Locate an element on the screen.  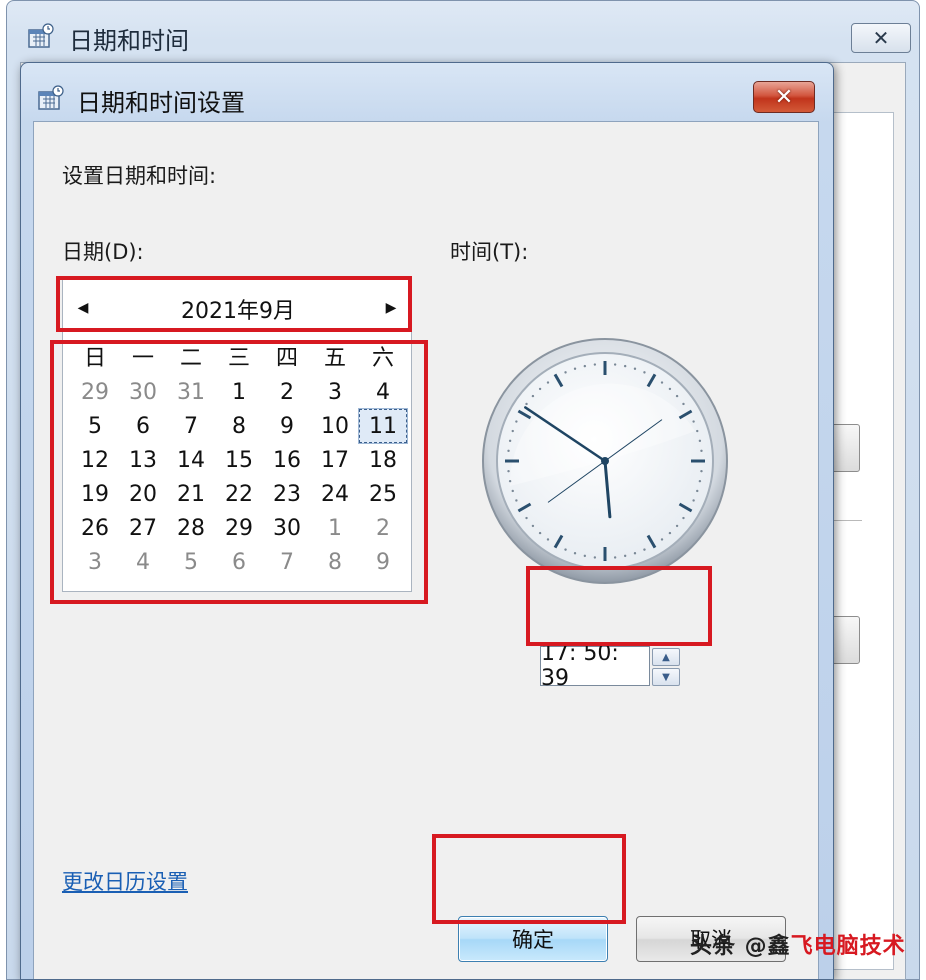
analog-clock is located at coordinates (605, 461).